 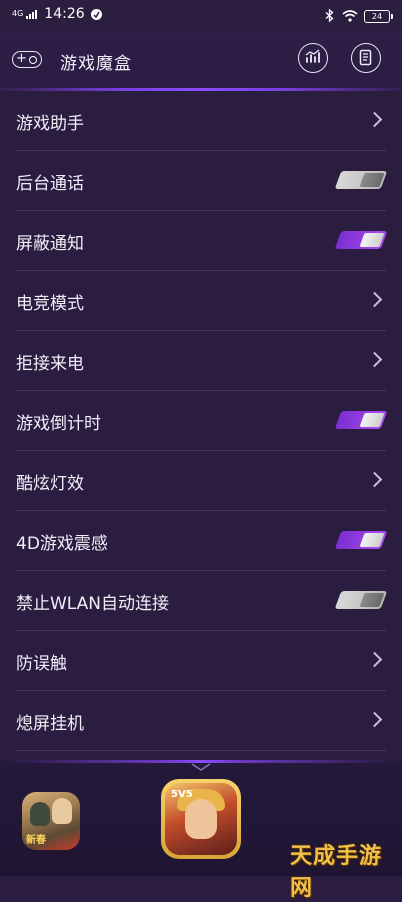 What do you see at coordinates (50, 244) in the screenshot?
I see `setting-label: 屏蔽通知` at bounding box center [50, 244].